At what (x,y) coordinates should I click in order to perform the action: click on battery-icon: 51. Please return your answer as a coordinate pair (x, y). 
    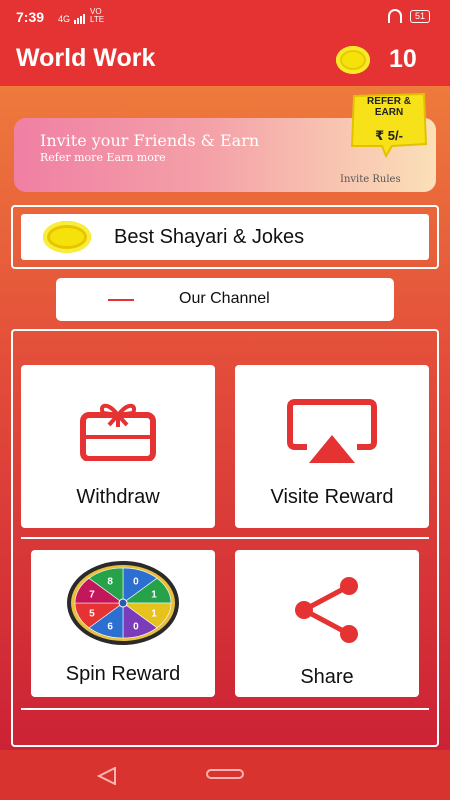
    Looking at the image, I should click on (419, 16).